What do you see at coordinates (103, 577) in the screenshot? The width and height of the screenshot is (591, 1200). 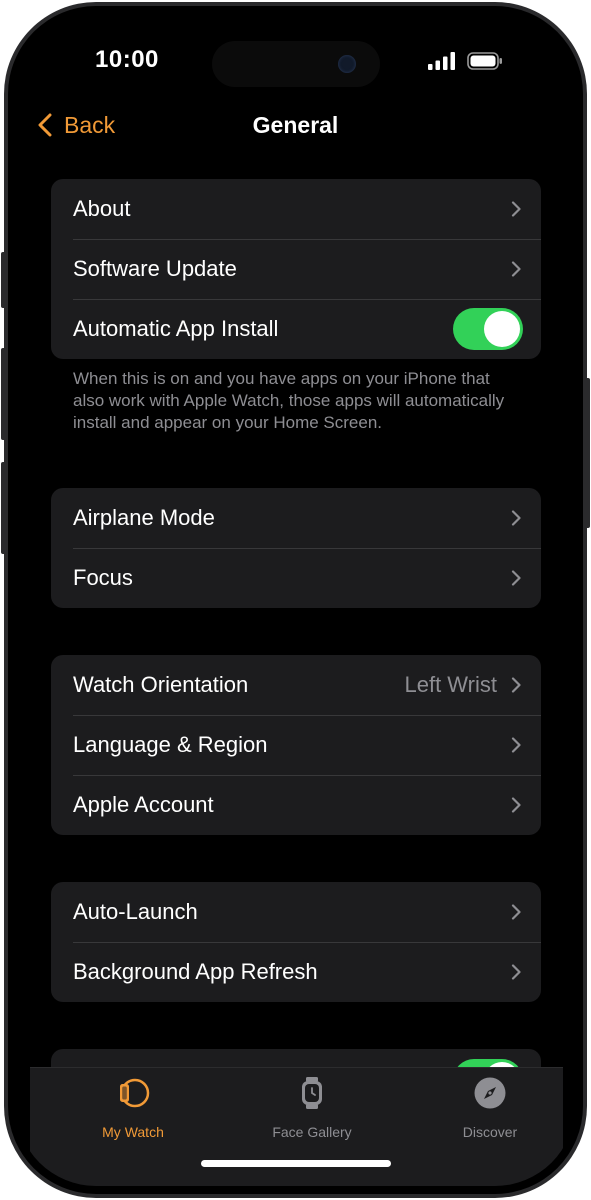 I see `row-label: Focus` at bounding box center [103, 577].